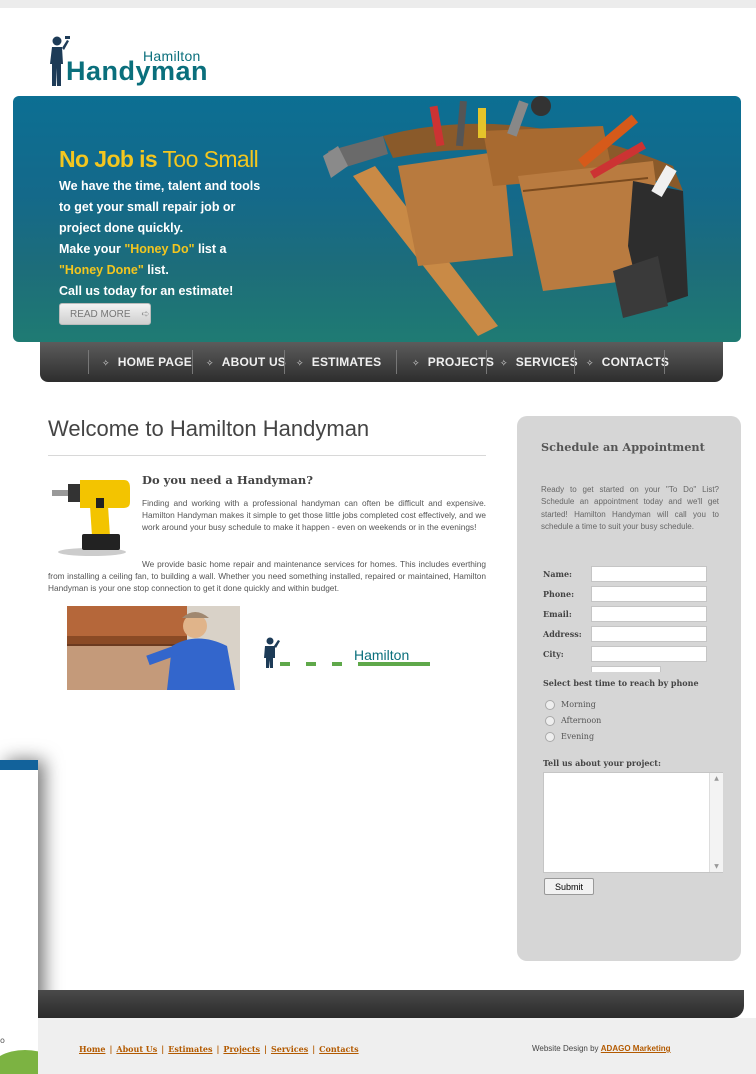 This screenshot has height=1074, width=756. I want to click on footer-bar, so click(391, 1004).